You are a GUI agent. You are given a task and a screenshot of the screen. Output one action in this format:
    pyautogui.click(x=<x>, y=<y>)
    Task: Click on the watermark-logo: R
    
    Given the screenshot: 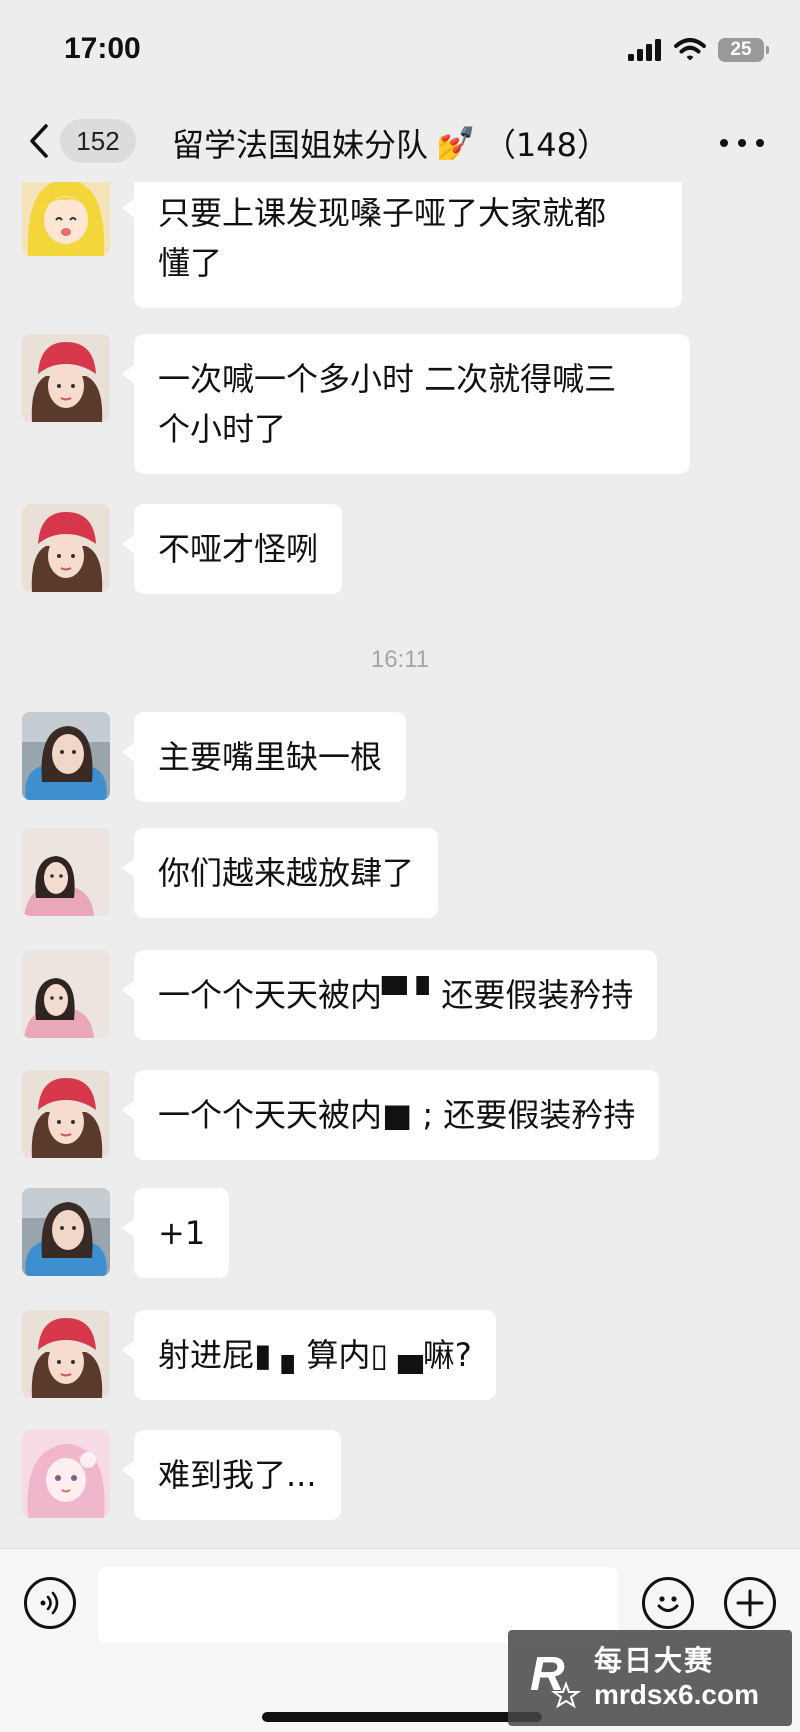 What is the action you would take?
    pyautogui.click(x=554, y=1678)
    